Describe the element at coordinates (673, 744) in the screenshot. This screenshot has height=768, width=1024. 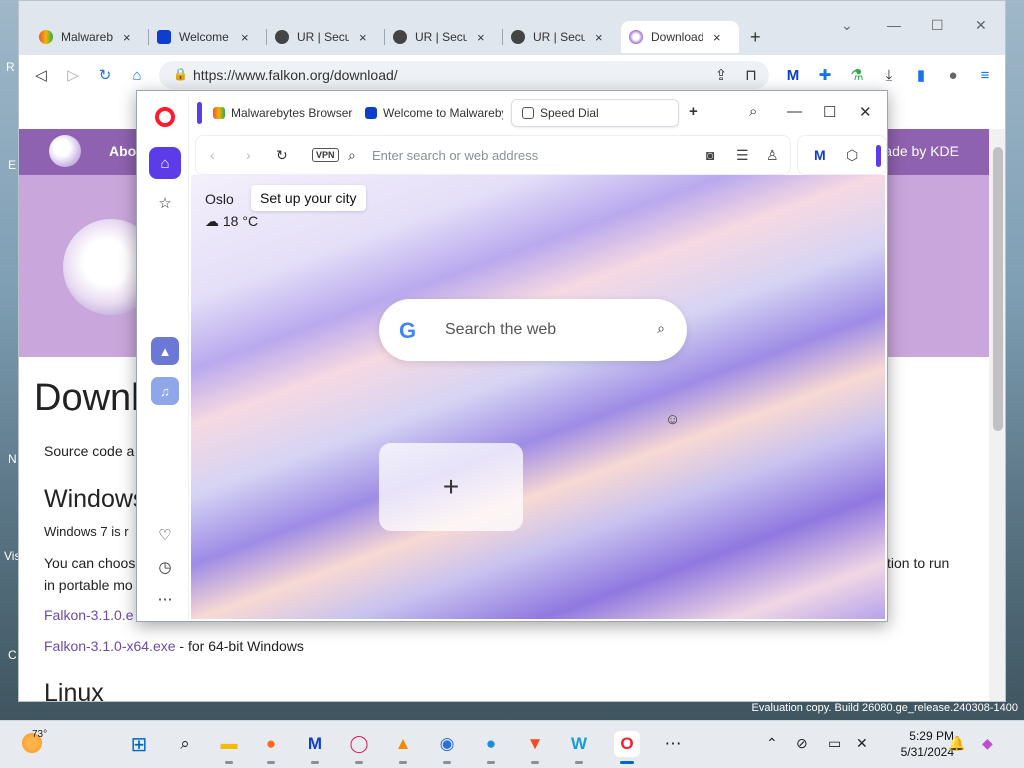
I see `more-apps-icon: ⋯` at that location.